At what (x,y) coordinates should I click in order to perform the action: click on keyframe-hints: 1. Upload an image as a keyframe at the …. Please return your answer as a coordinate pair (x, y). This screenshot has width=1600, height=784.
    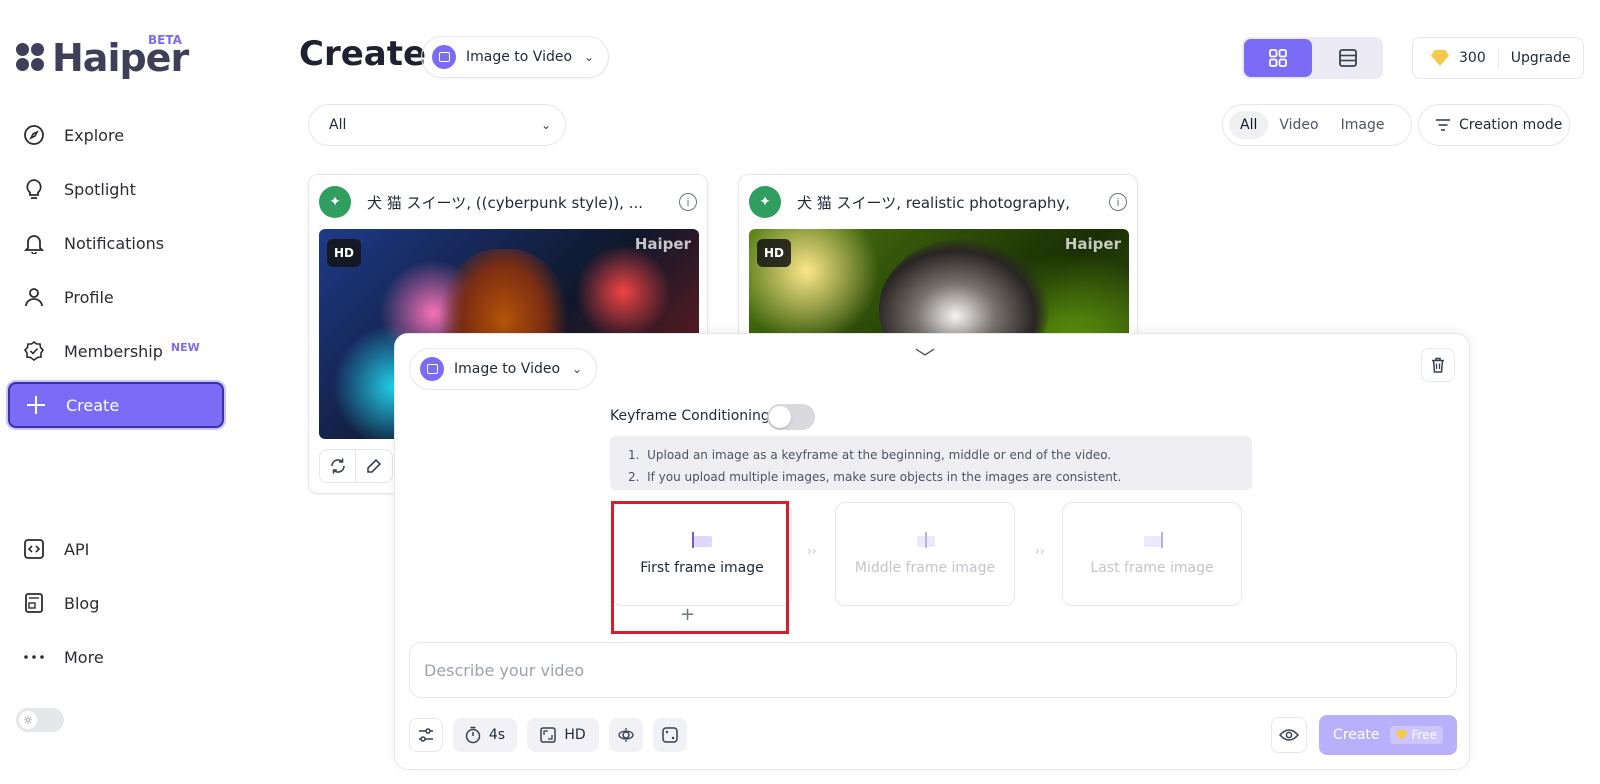
    Looking at the image, I should click on (931, 463).